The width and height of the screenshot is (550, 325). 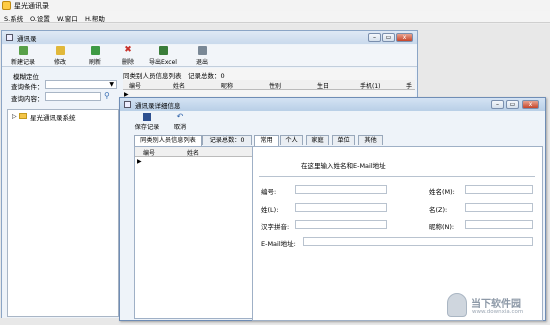 I want to click on watermark-logo: 当下软件园 www.downxia.com, so click(x=494, y=306).